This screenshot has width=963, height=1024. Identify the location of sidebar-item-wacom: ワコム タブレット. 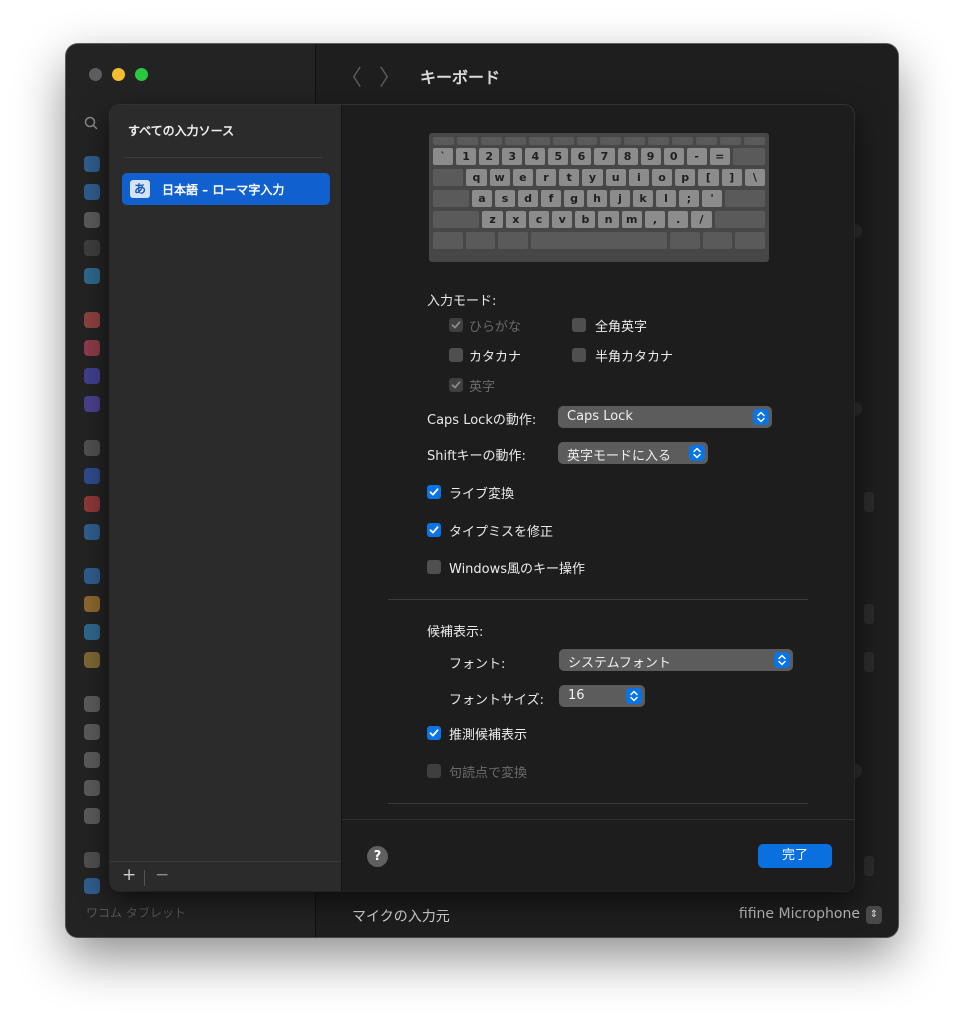
(136, 912).